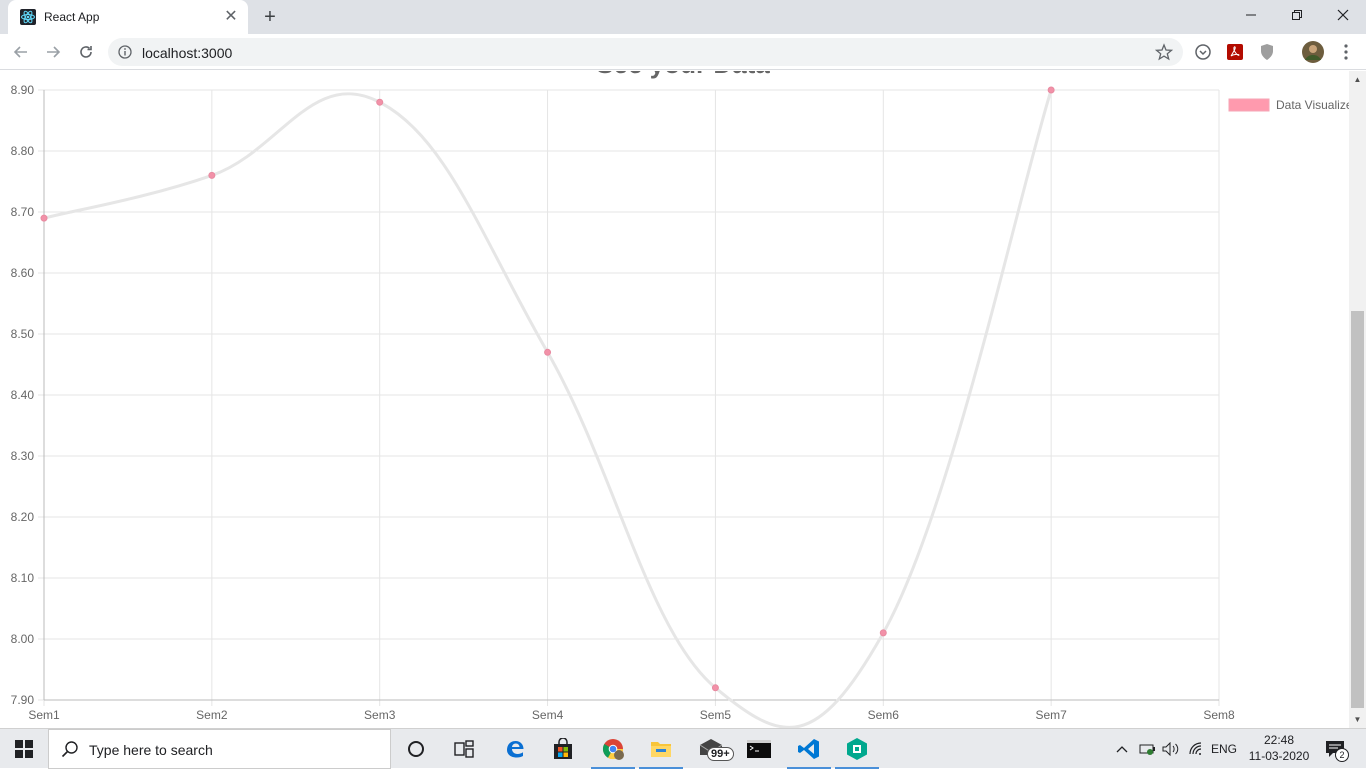  Describe the element at coordinates (270, 17) in the screenshot. I see `new-tab-icon: +` at that location.